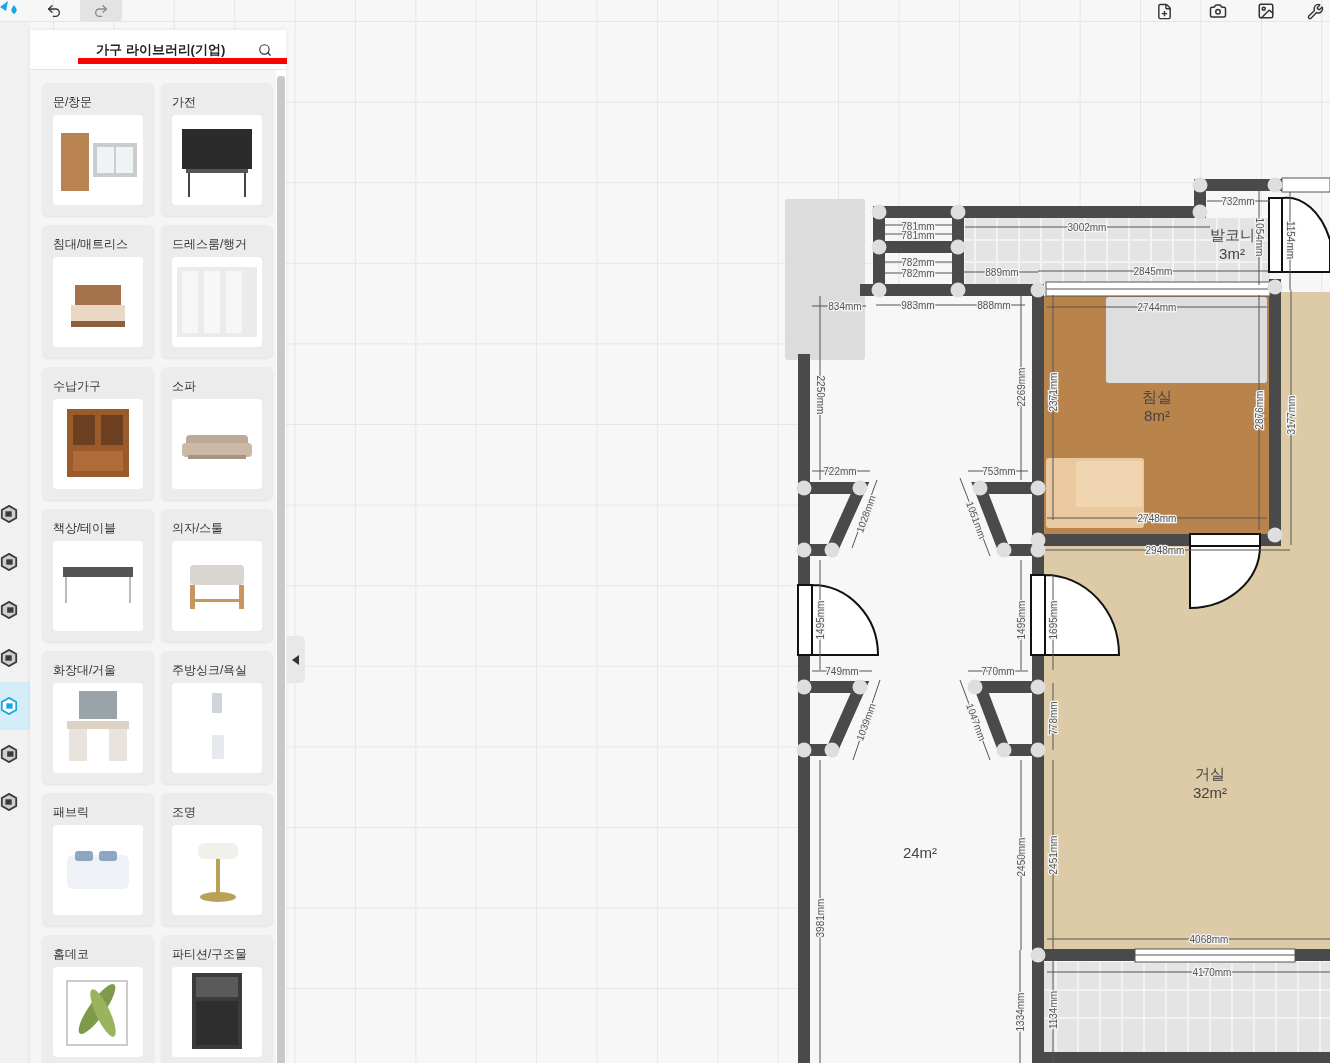 The image size is (1330, 1063). I want to click on room-area: 32m², so click(1210, 792).